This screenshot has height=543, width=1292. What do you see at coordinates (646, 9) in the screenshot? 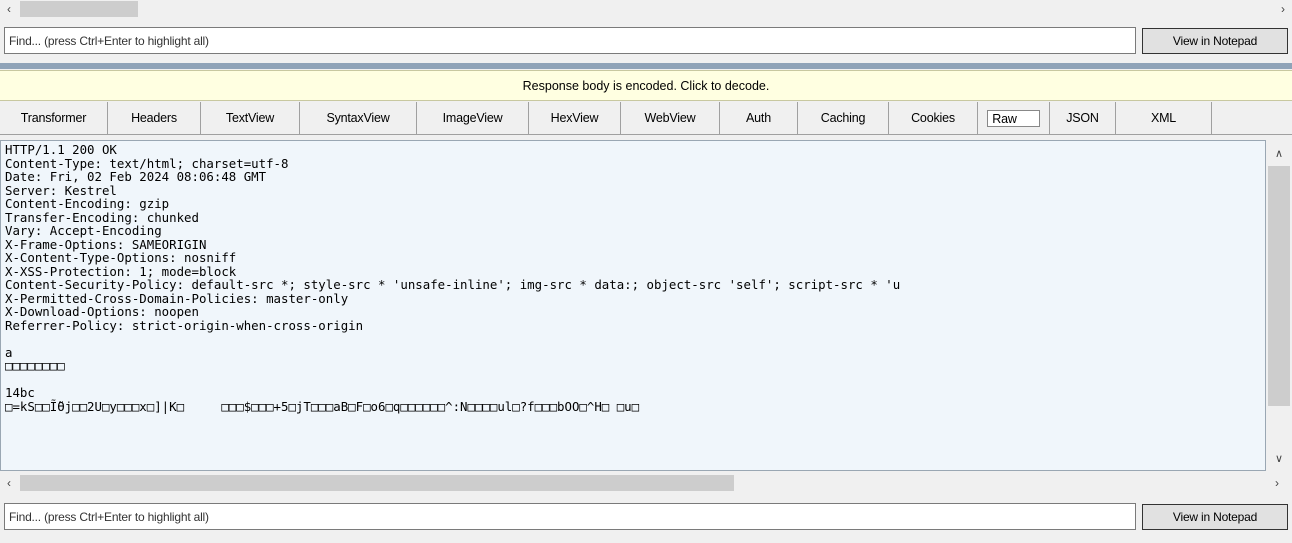
I see `top-horizontal-scrollbar: ‹ ›` at bounding box center [646, 9].